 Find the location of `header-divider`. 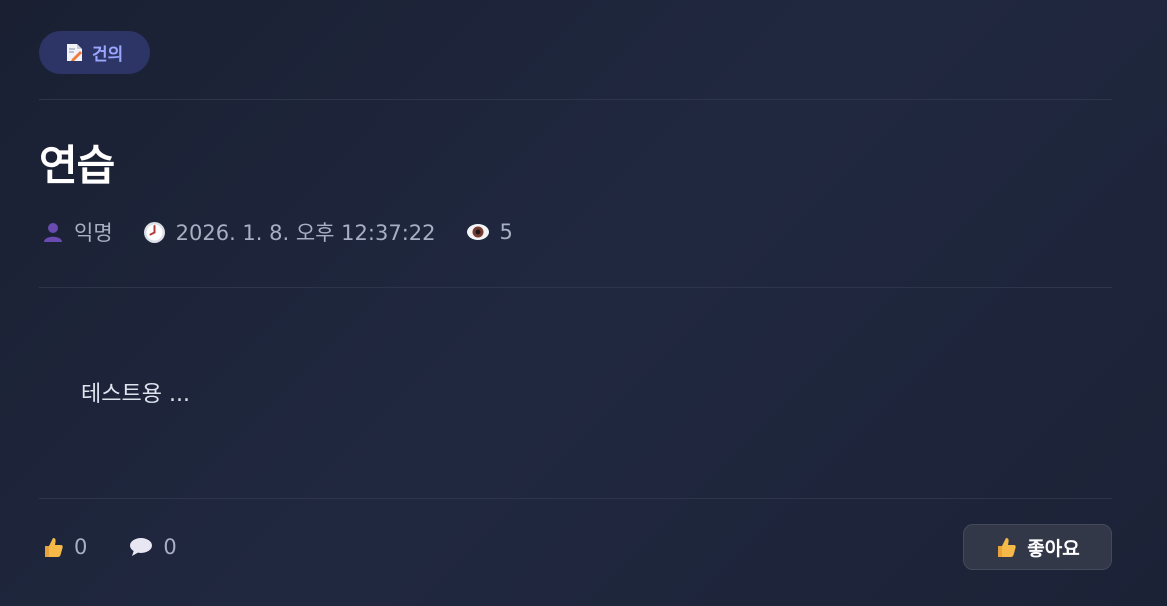

header-divider is located at coordinates (575, 99).